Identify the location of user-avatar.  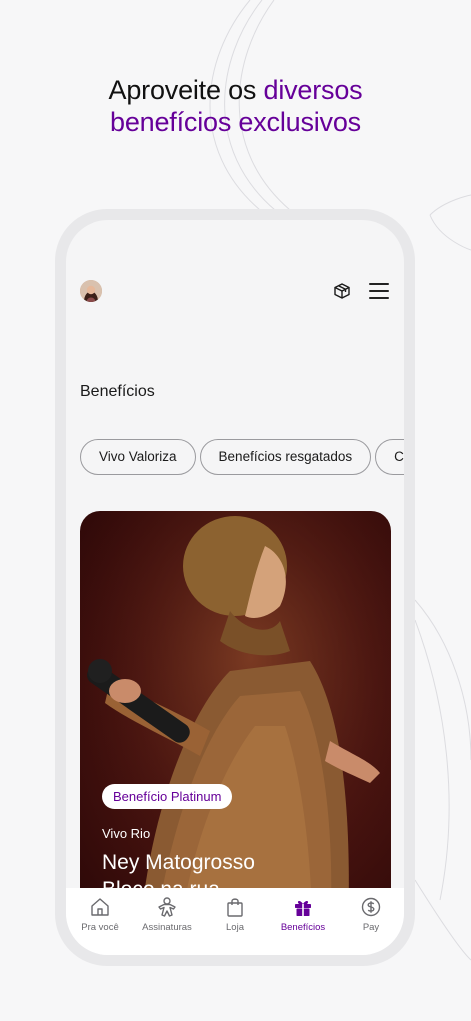
(91, 291).